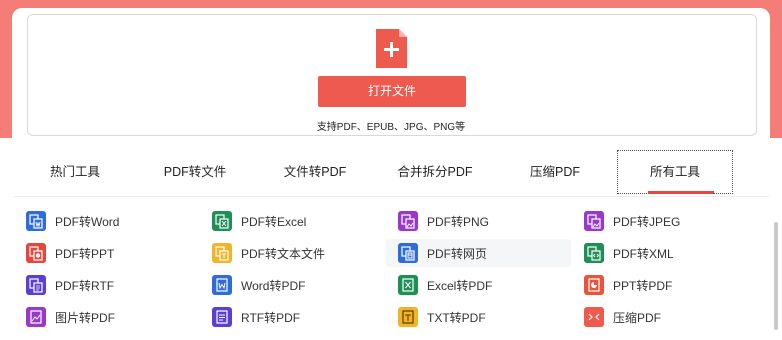 Image resolution: width=782 pixels, height=340 pixels. Describe the element at coordinates (85, 285) in the screenshot. I see `tool-label: PDF转RTF` at that location.